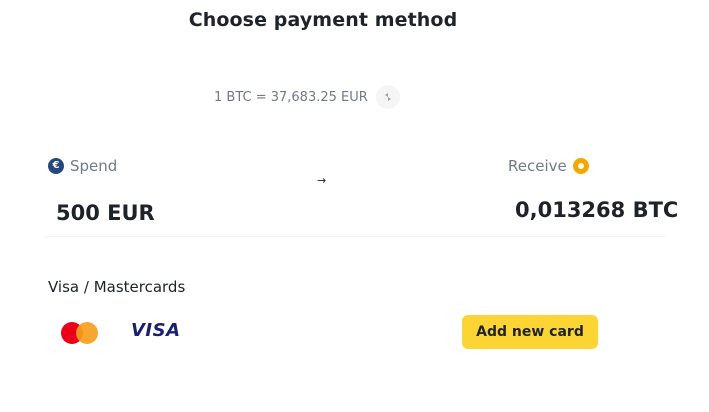 The width and height of the screenshot is (709, 412). What do you see at coordinates (94, 166) in the screenshot?
I see `spend-label: Spend` at bounding box center [94, 166].